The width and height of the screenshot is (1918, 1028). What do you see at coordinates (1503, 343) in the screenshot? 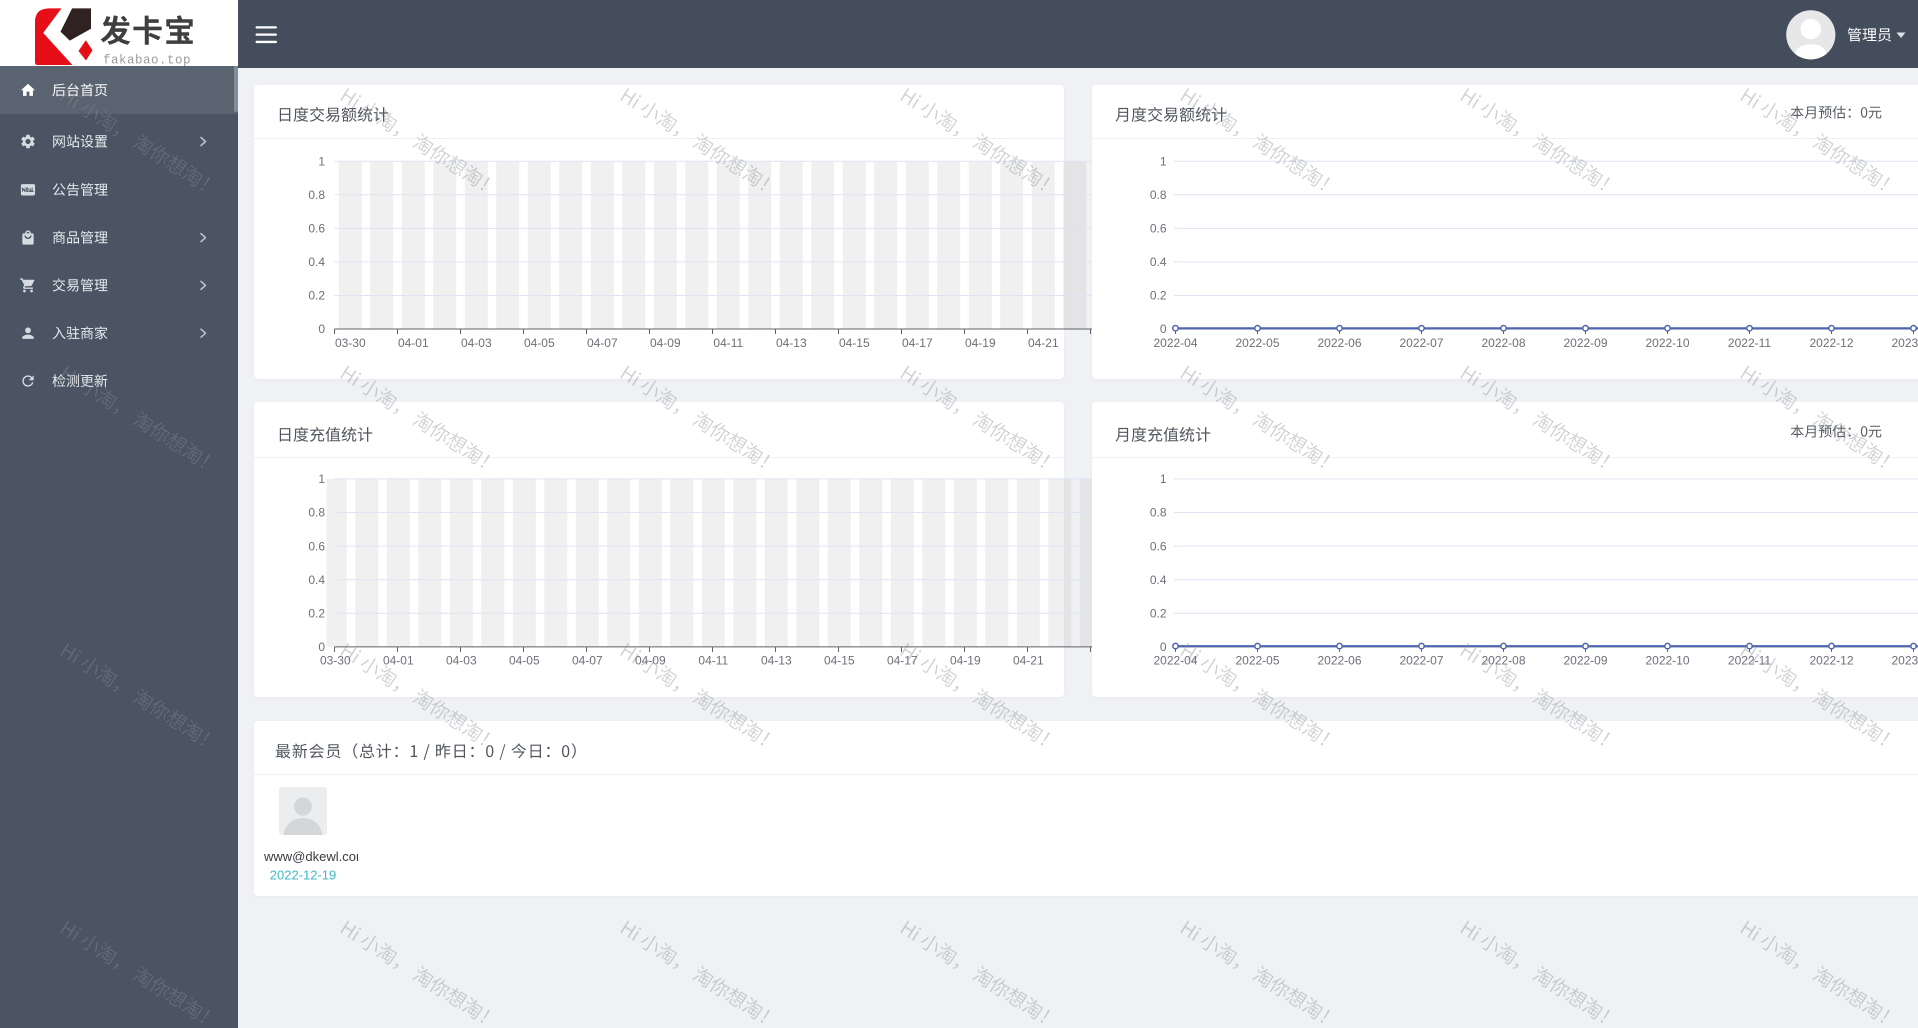
I see `svg-text: 2022-08` at bounding box center [1503, 343].